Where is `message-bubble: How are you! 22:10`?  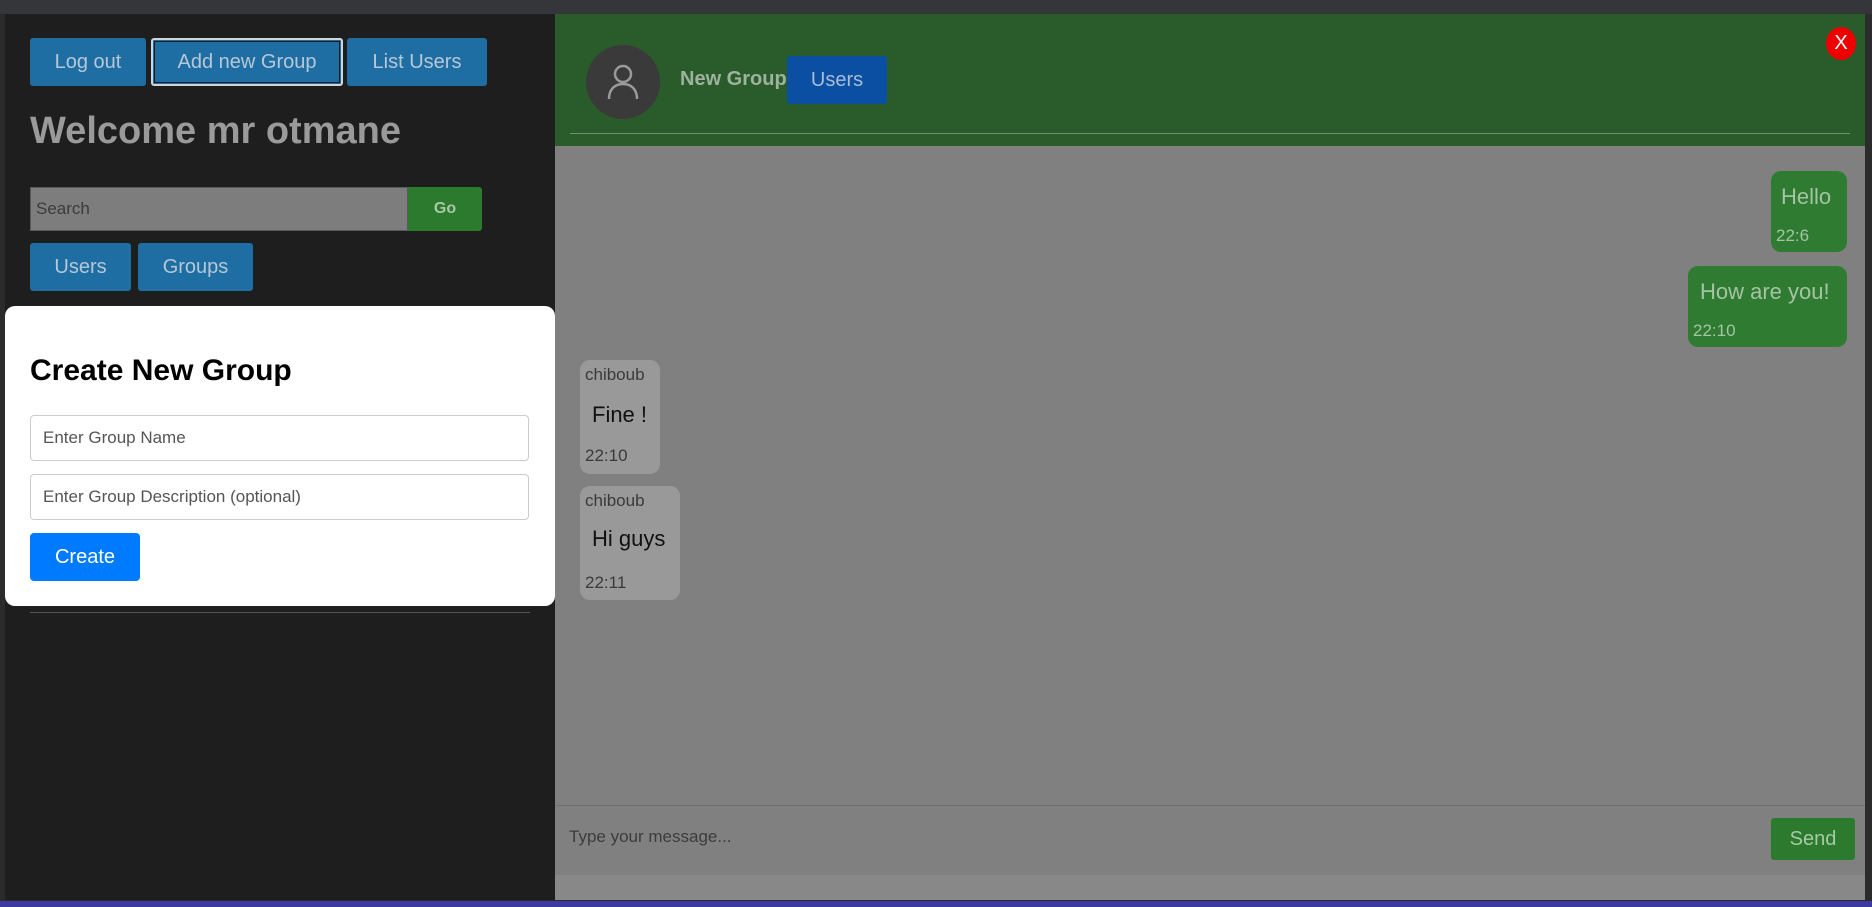 message-bubble: How are you! 22:10 is located at coordinates (1767, 306).